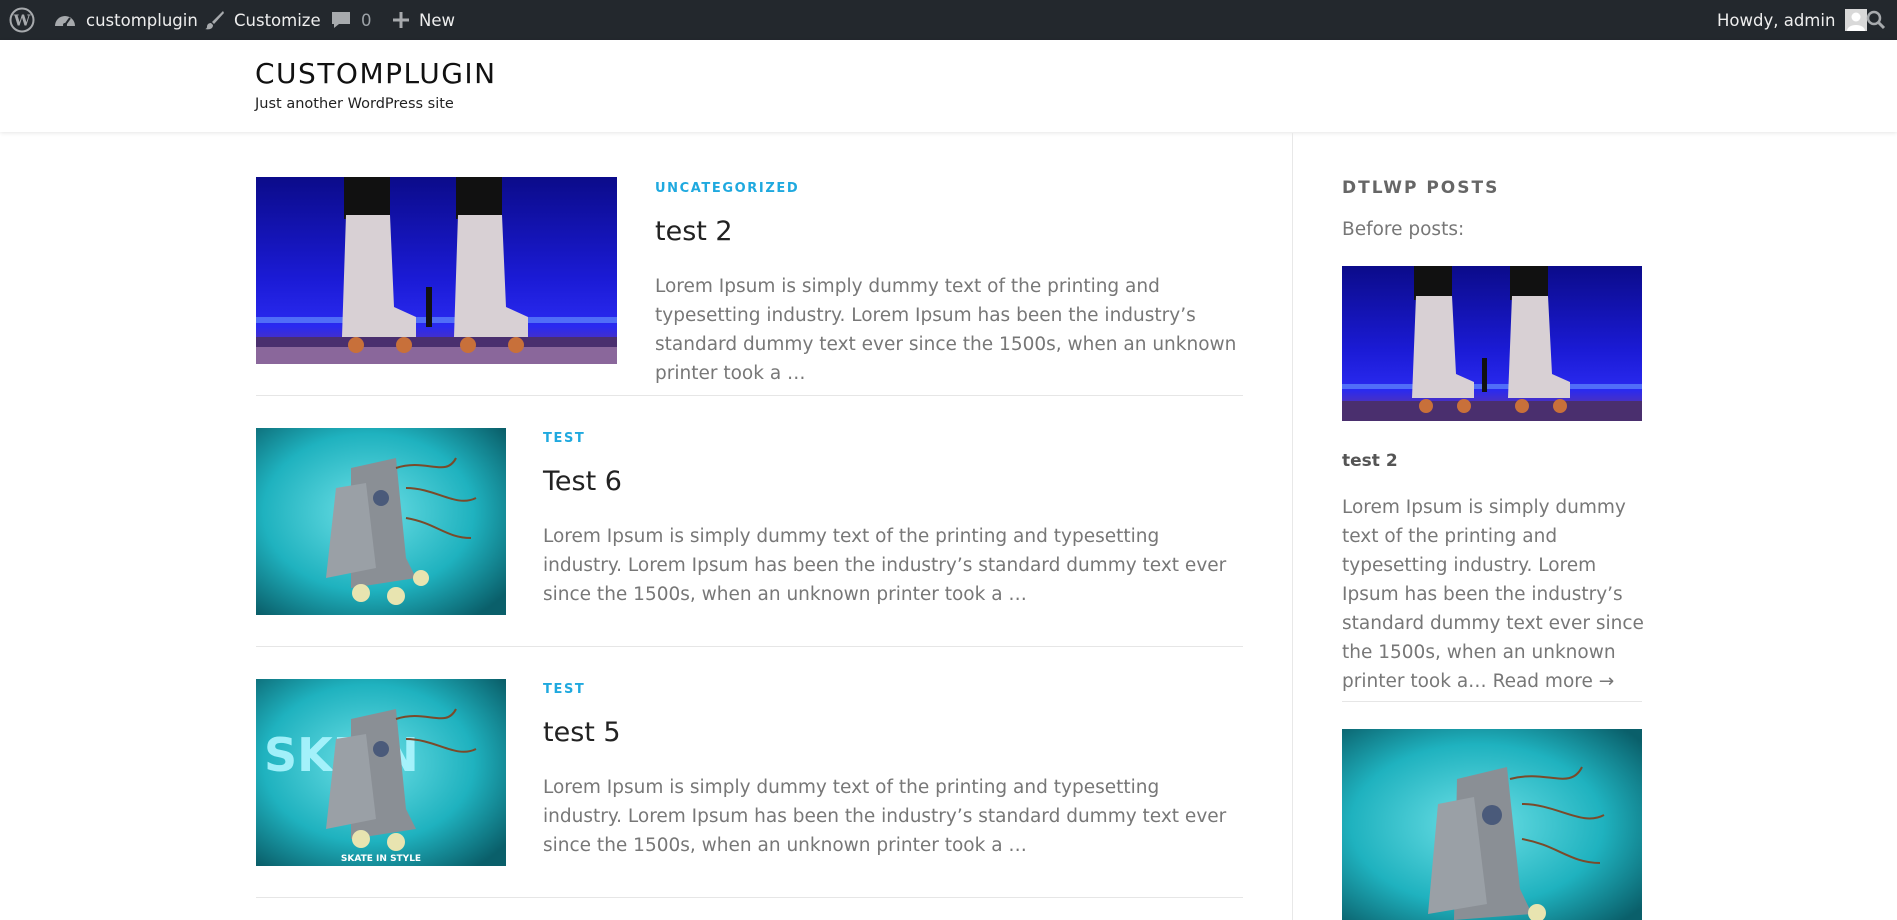 The width and height of the screenshot is (1897, 920). Describe the element at coordinates (376, 73) in the screenshot. I see `site-title: CUSTOMPLUGIN` at that location.